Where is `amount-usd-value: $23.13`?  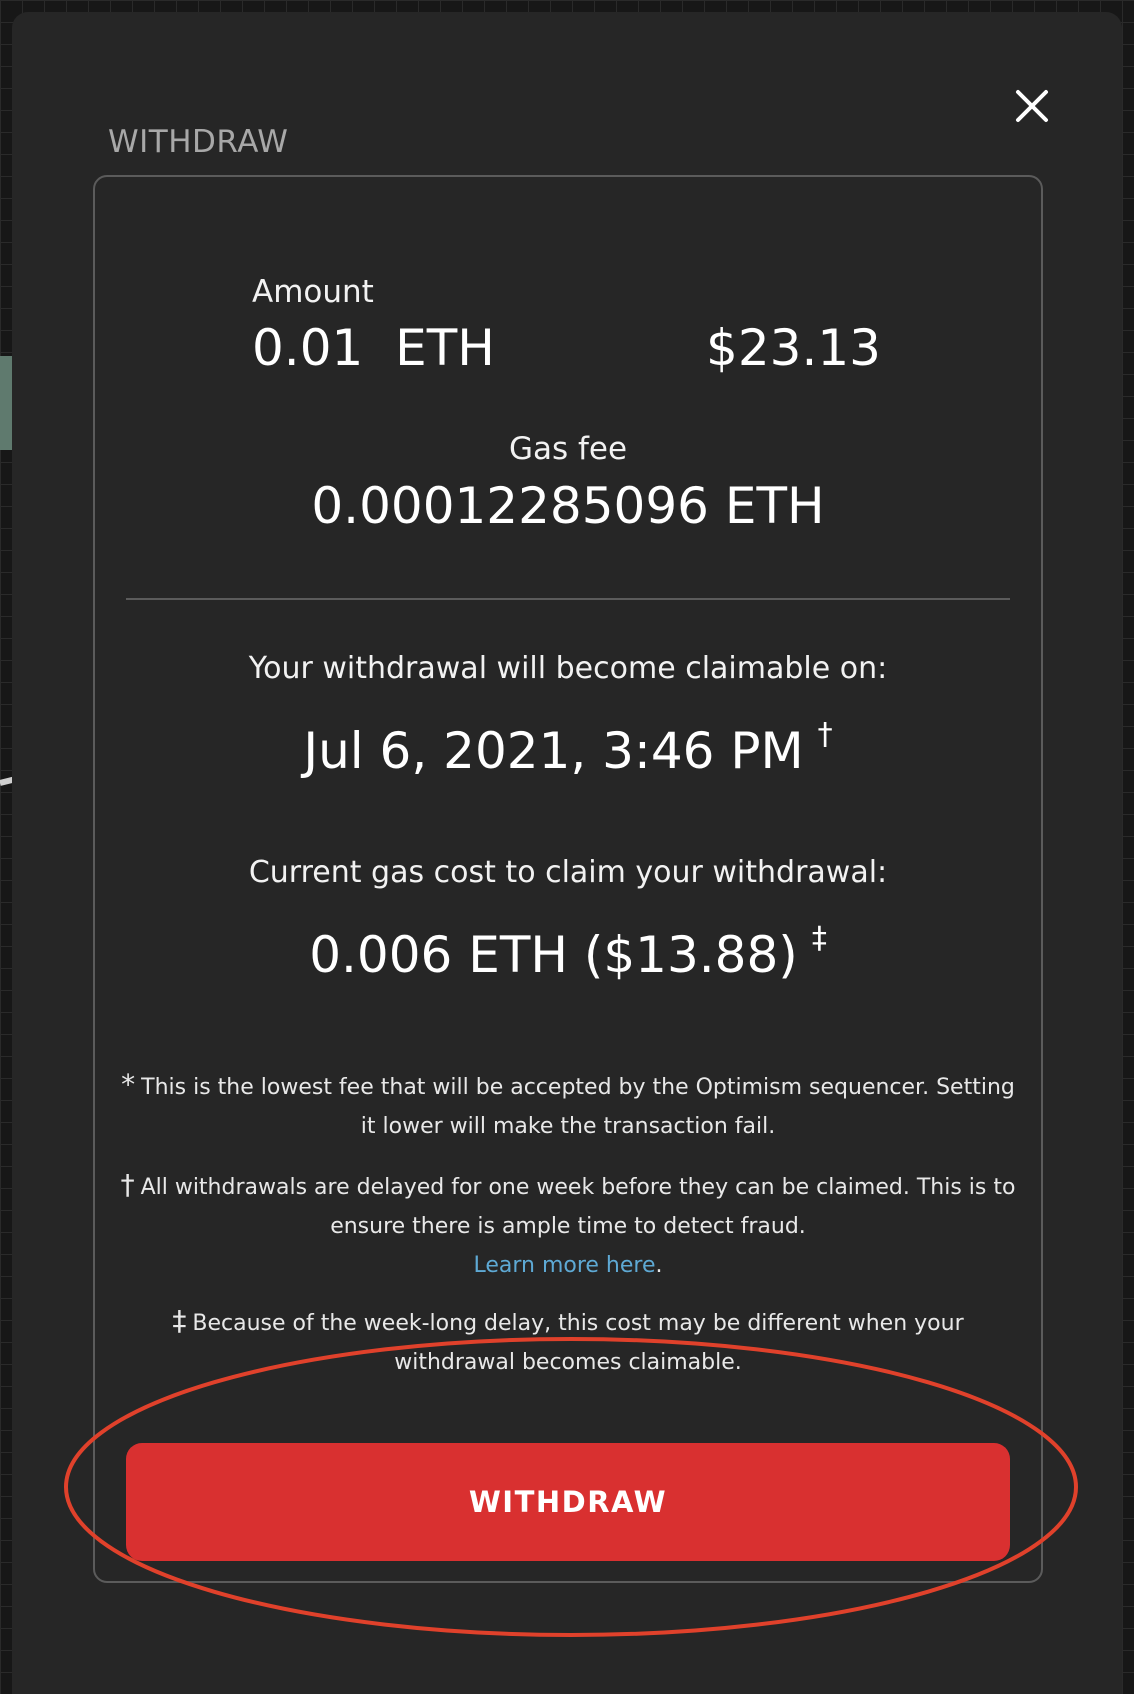
amount-usd-value: $23.13 is located at coordinates (793, 348).